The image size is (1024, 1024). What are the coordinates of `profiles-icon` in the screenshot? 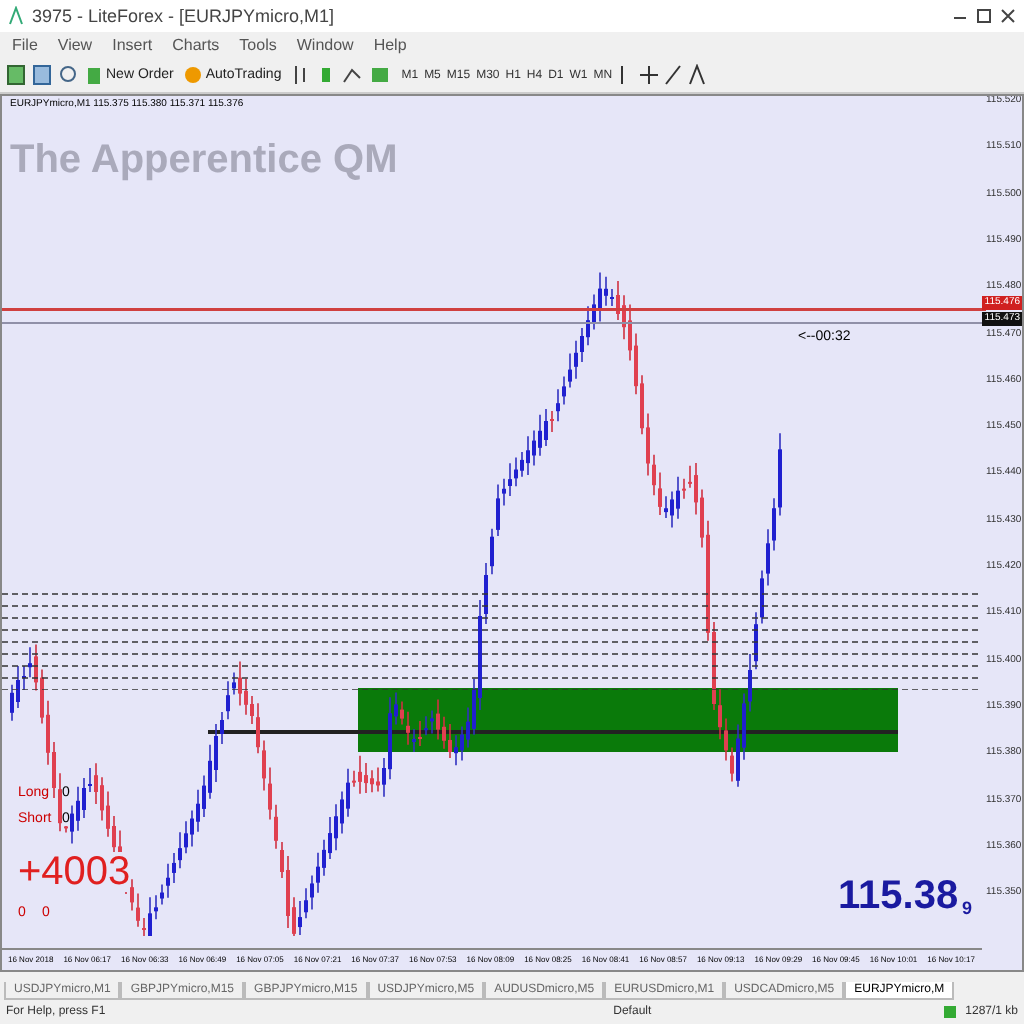 It's located at (42, 75).